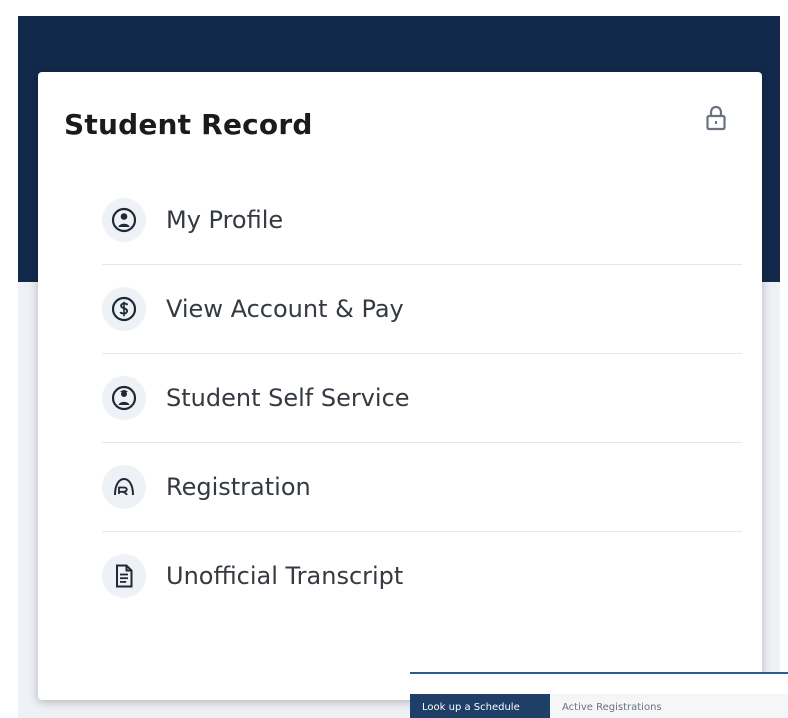 The image size is (788, 718). I want to click on menu-item-label: Registration, so click(238, 487).